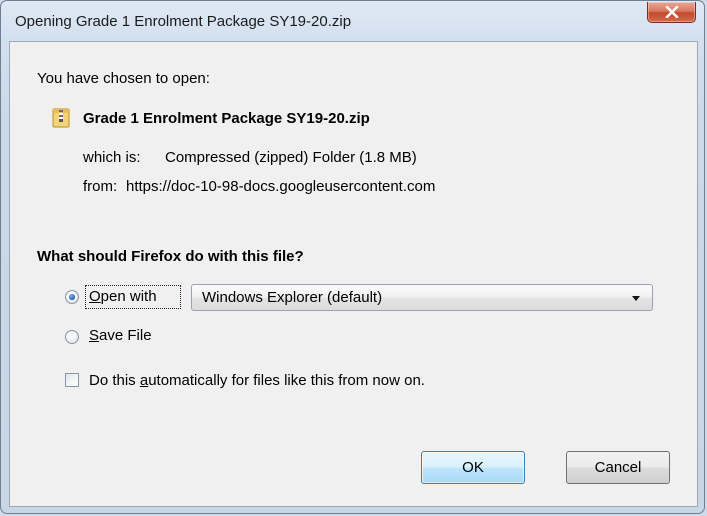 This screenshot has height=516, width=707. I want to click on intro-text: You have chosen to open:, so click(123, 78).